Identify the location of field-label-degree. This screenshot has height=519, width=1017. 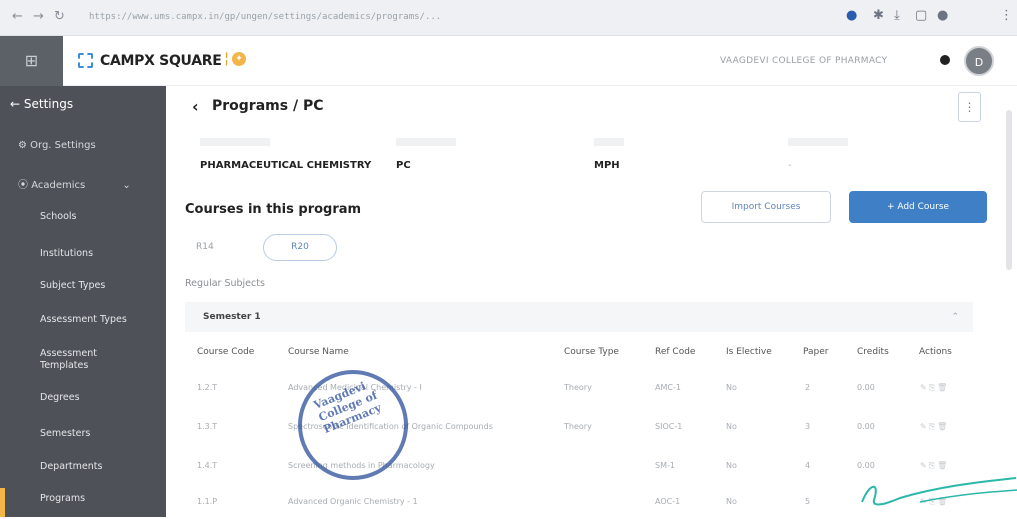
(609, 142).